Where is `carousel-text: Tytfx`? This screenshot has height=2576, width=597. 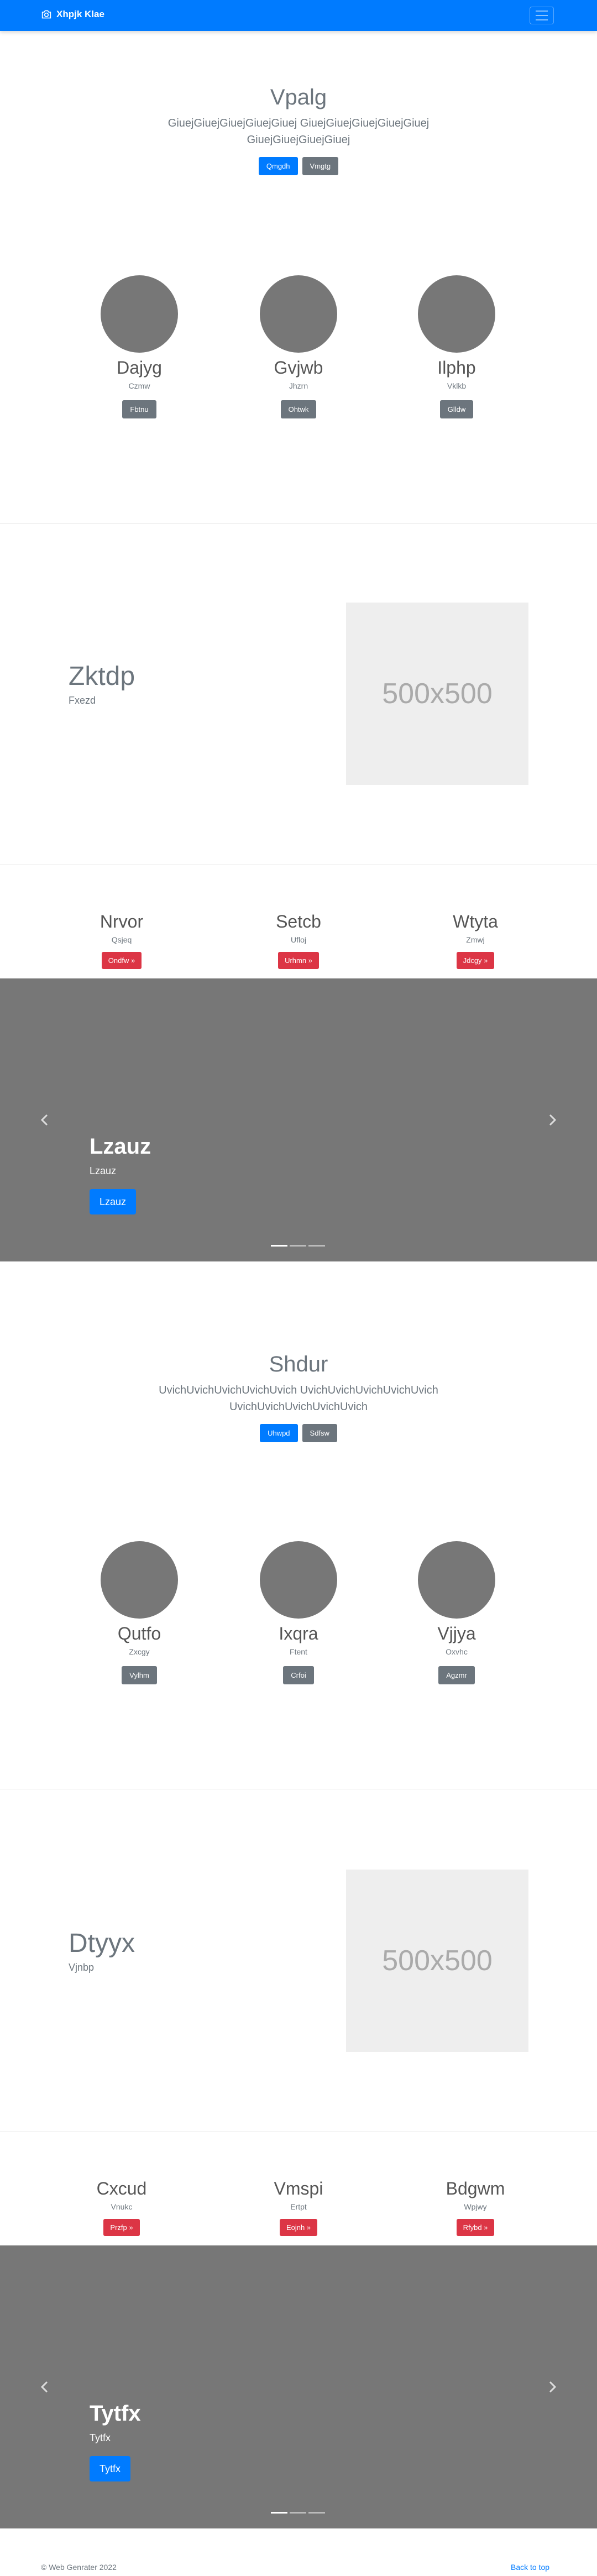
carousel-text: Tytfx is located at coordinates (100, 2437).